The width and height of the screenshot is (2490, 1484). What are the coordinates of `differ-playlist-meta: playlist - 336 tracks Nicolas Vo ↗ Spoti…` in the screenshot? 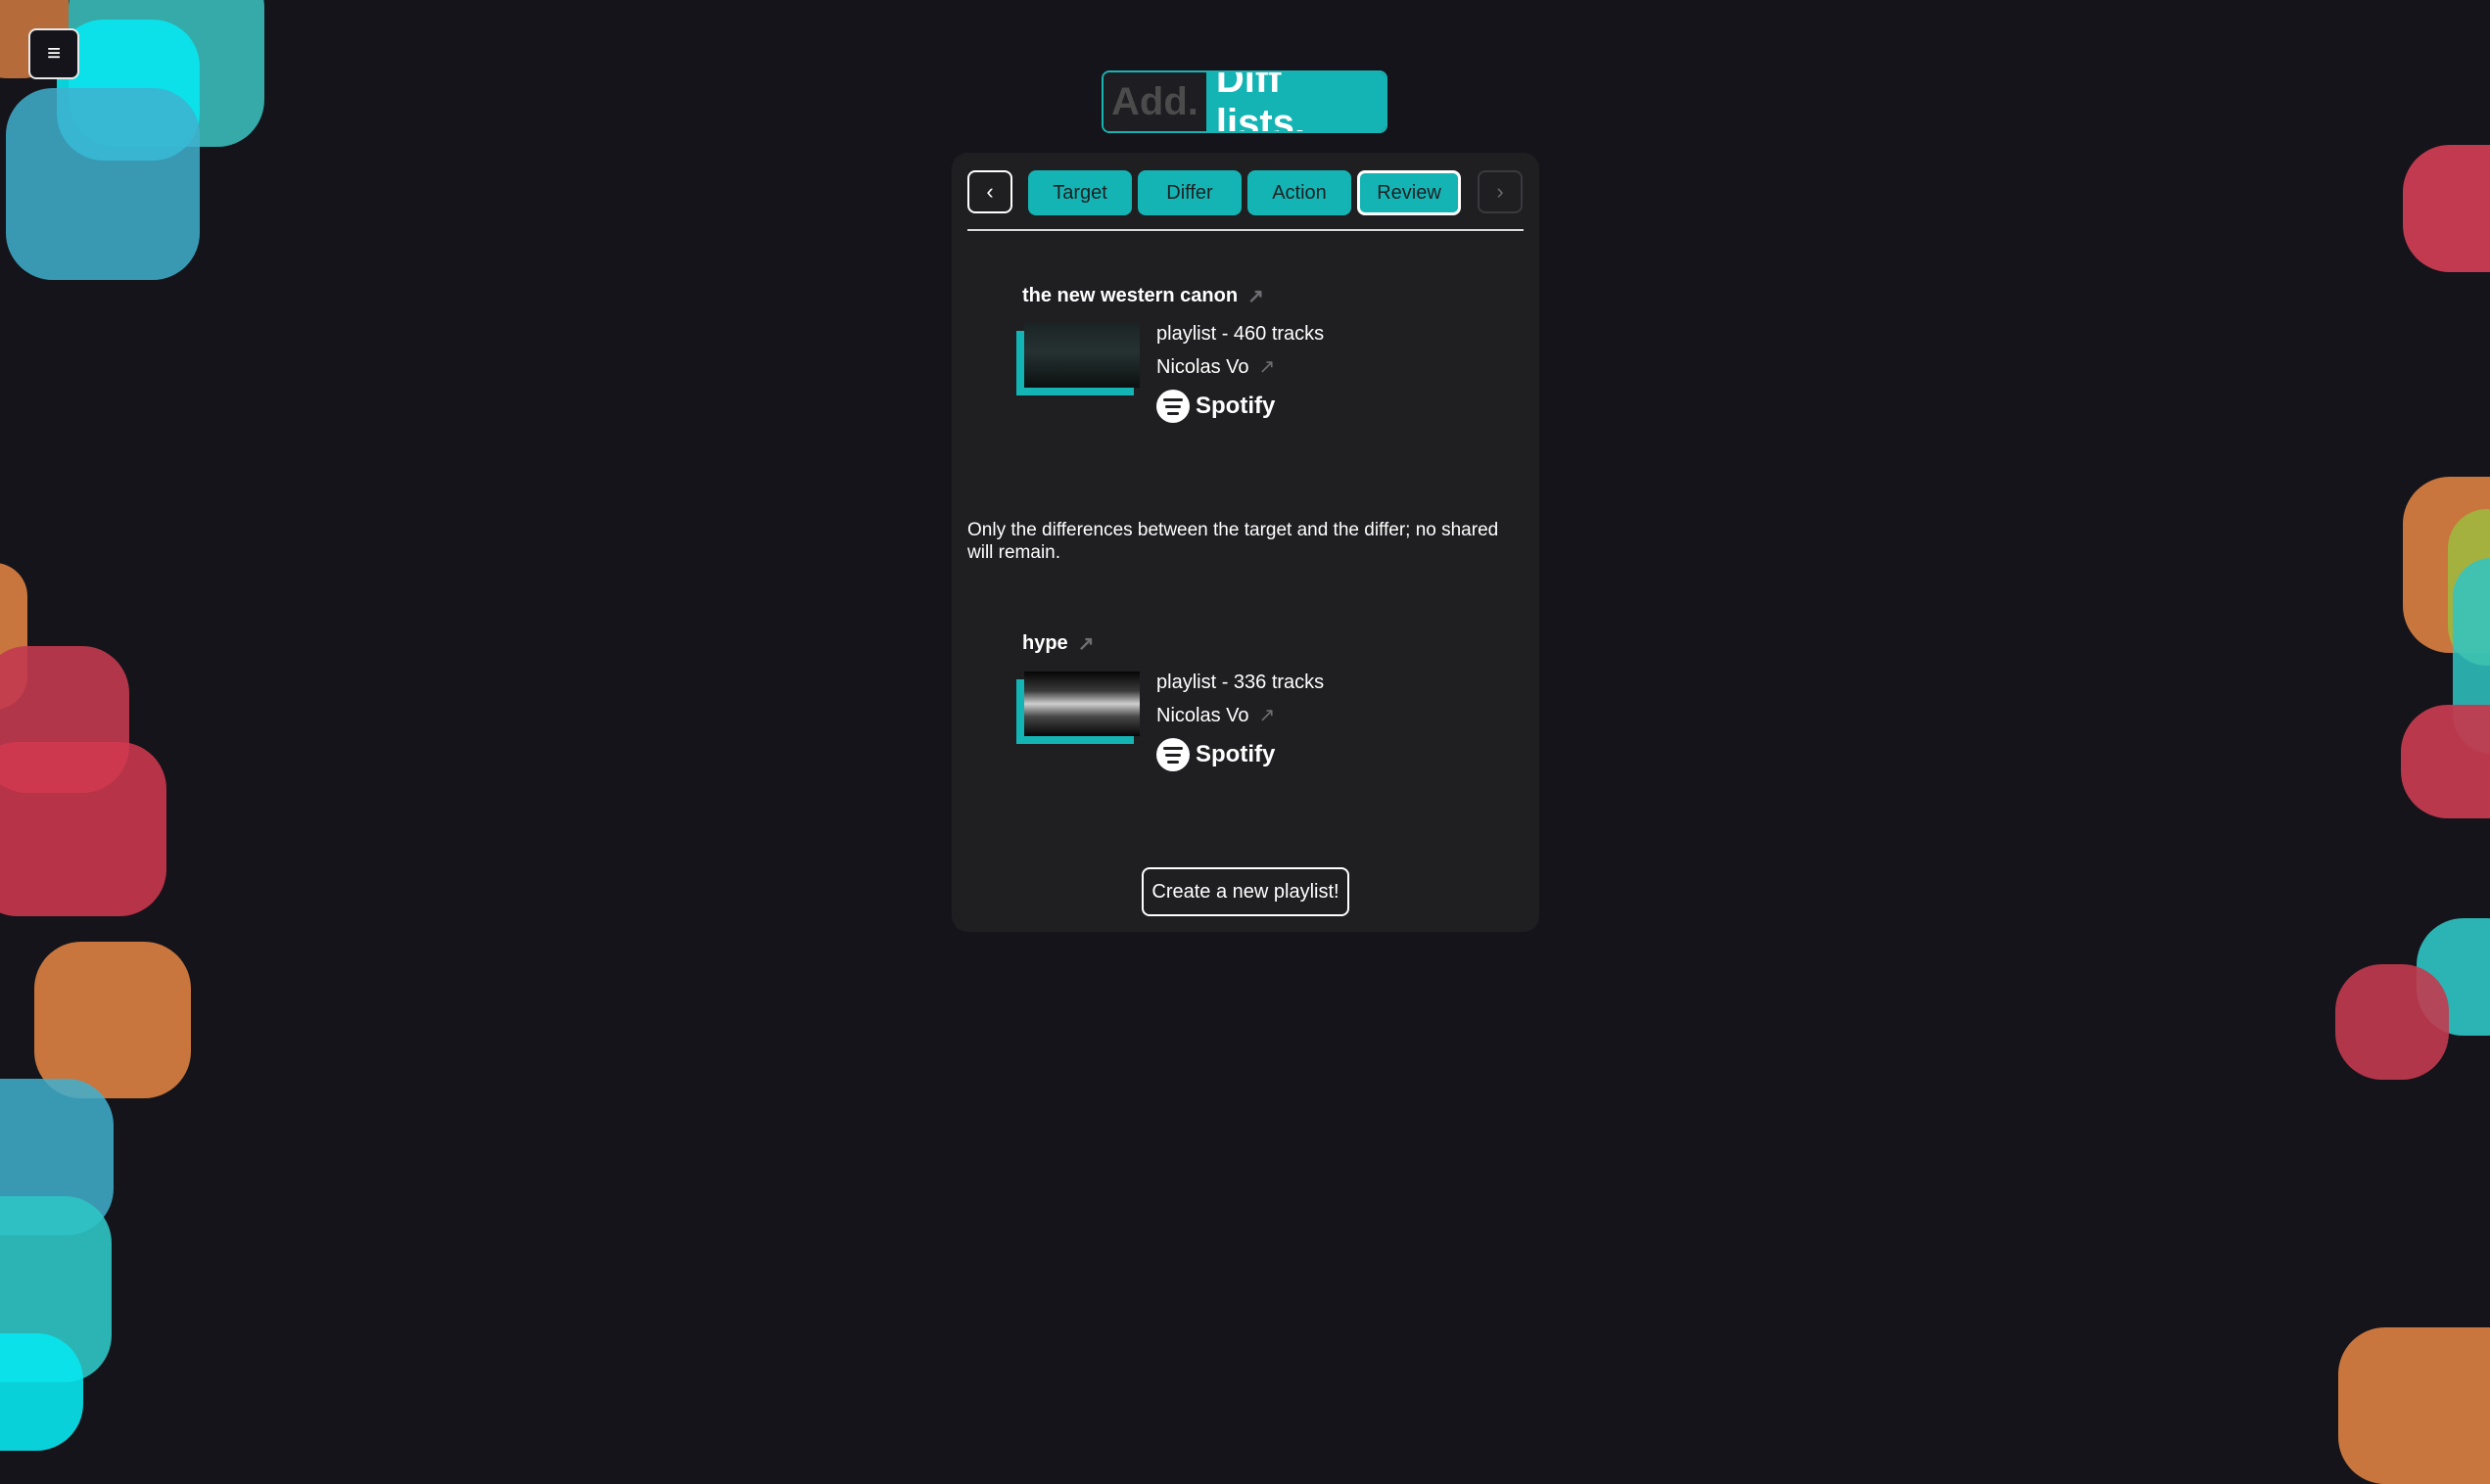 It's located at (1240, 718).